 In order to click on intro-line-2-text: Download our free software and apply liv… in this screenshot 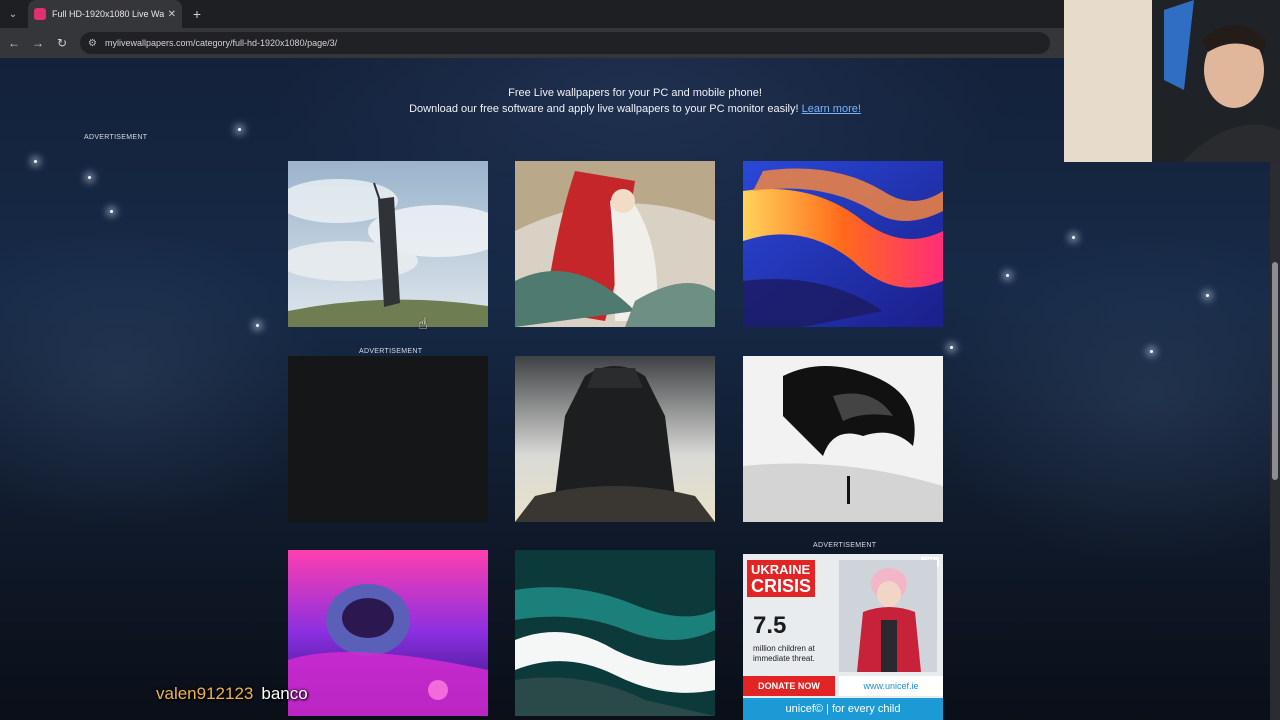, I will do `click(604, 108)`.